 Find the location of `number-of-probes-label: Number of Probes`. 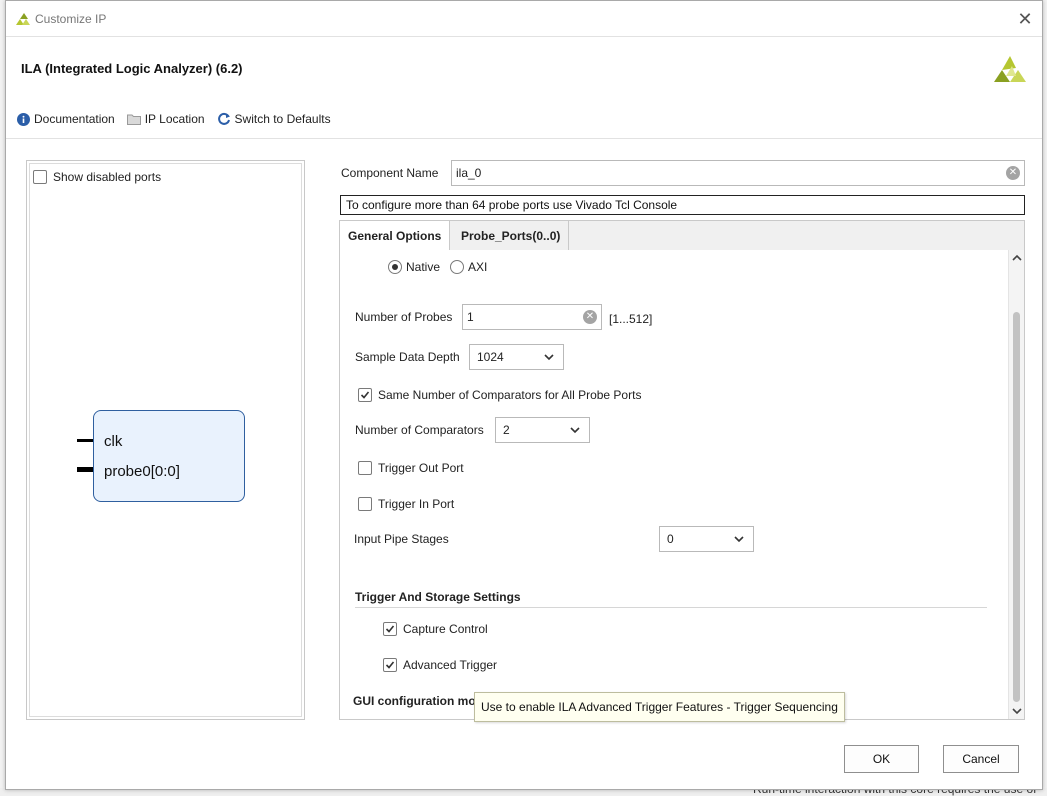

number-of-probes-label: Number of Probes is located at coordinates (404, 317).